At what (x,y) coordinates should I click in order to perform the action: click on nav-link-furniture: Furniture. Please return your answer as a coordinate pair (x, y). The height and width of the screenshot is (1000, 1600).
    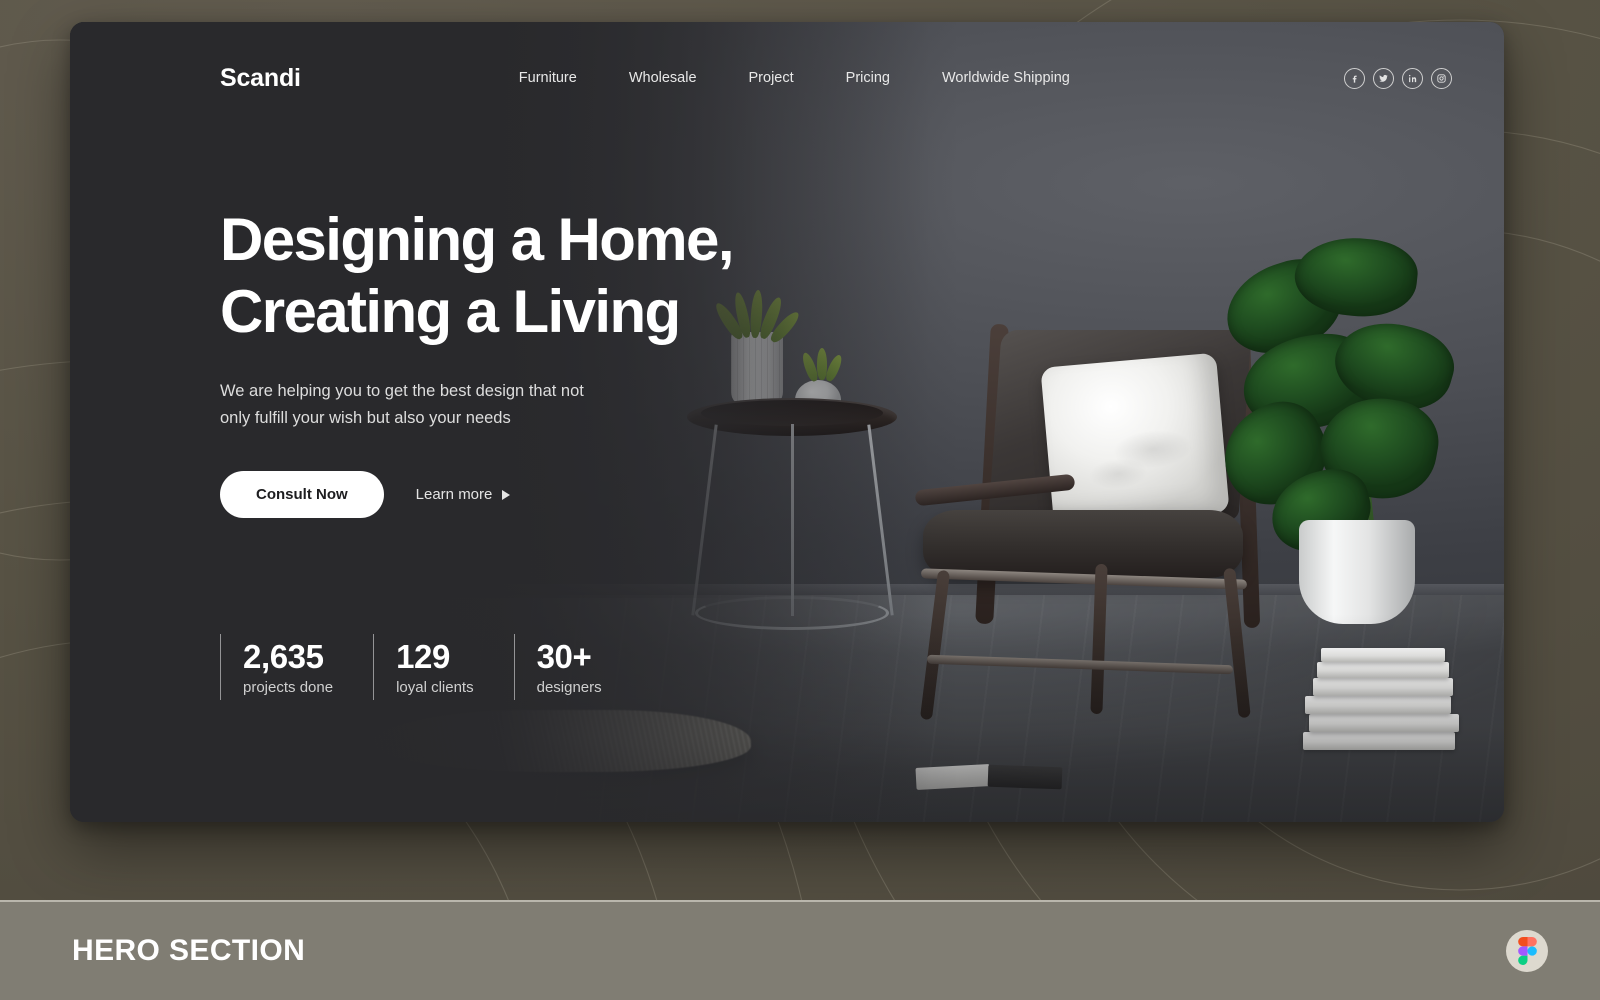
    Looking at the image, I should click on (548, 78).